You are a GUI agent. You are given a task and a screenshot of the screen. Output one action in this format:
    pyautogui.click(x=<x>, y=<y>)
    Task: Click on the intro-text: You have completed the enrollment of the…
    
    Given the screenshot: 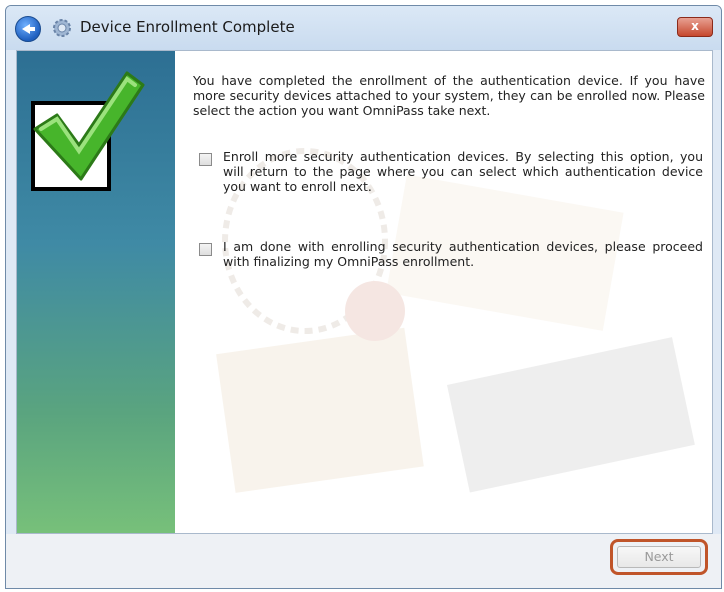 What is the action you would take?
    pyautogui.click(x=449, y=95)
    